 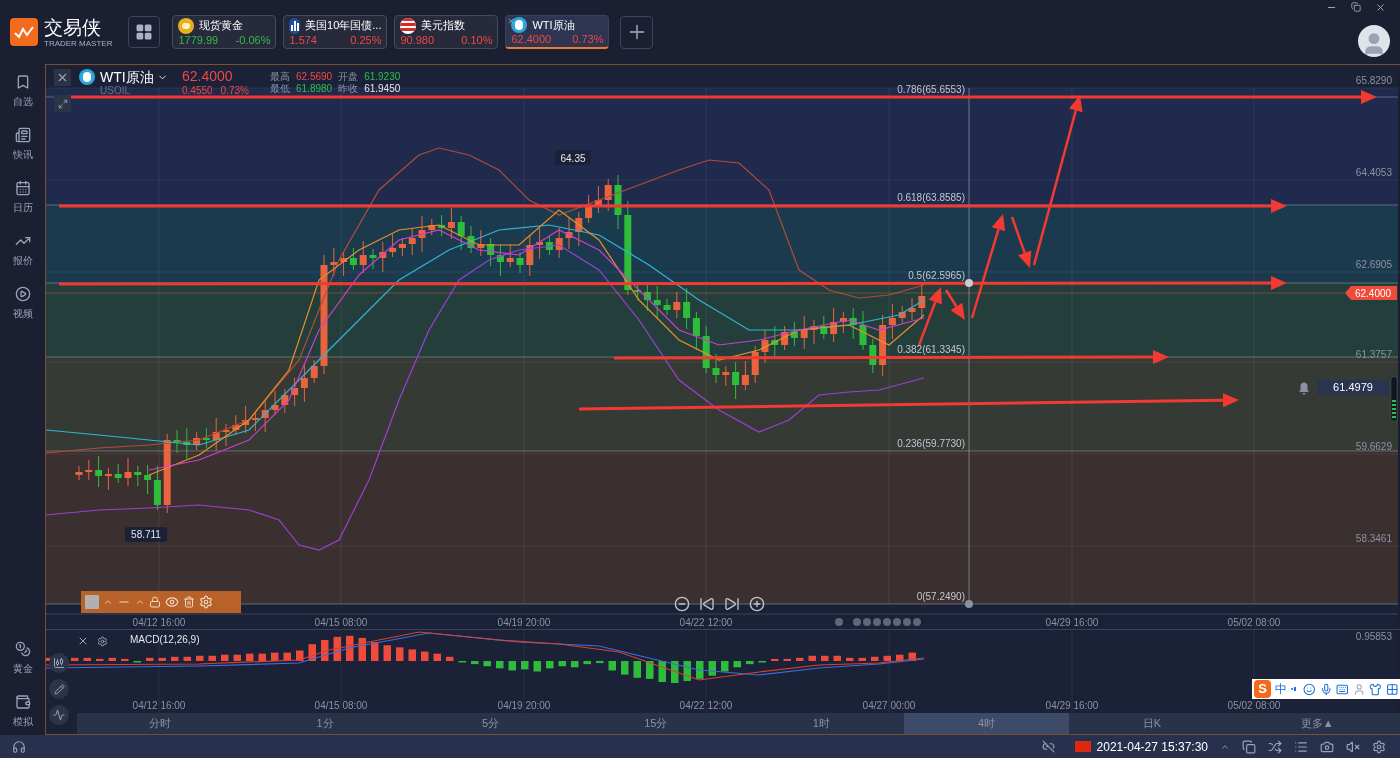 What do you see at coordinates (1375, 689) in the screenshot?
I see `shirt-icon` at bounding box center [1375, 689].